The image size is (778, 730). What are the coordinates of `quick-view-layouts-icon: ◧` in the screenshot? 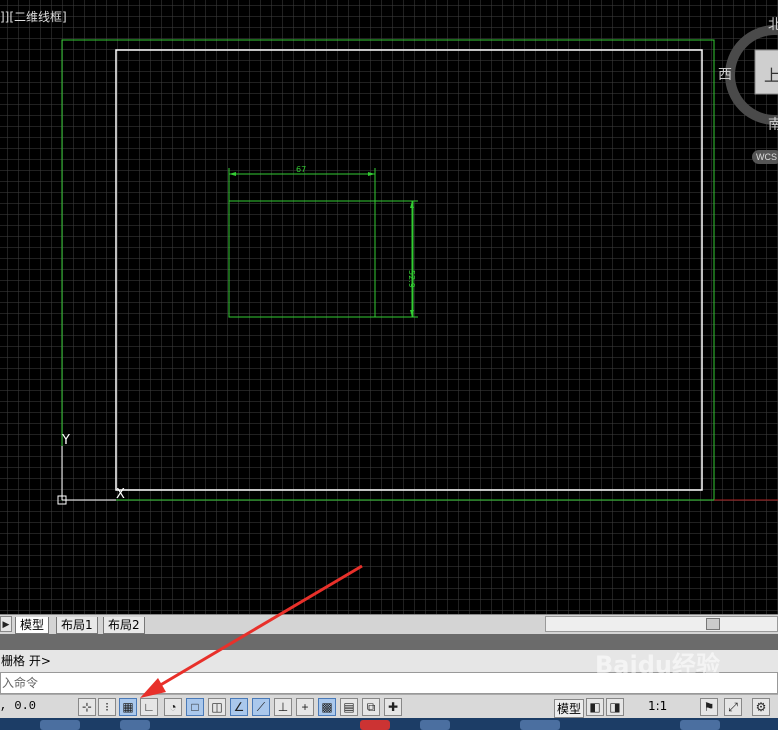 It's located at (595, 707).